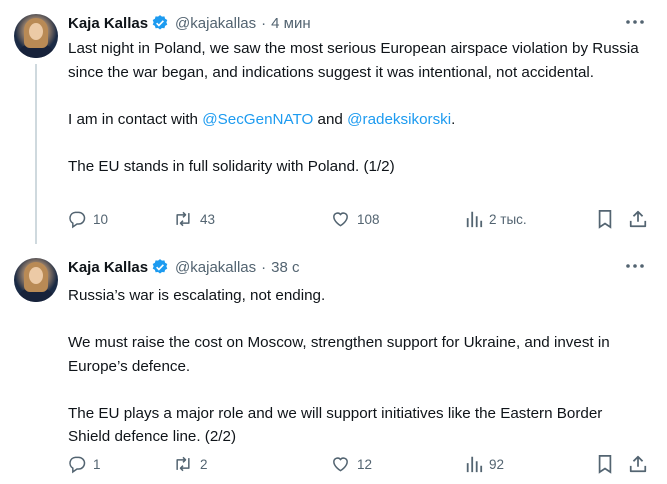 The image size is (667, 484). What do you see at coordinates (365, 464) in the screenshot?
I see `like-count: 12` at bounding box center [365, 464].